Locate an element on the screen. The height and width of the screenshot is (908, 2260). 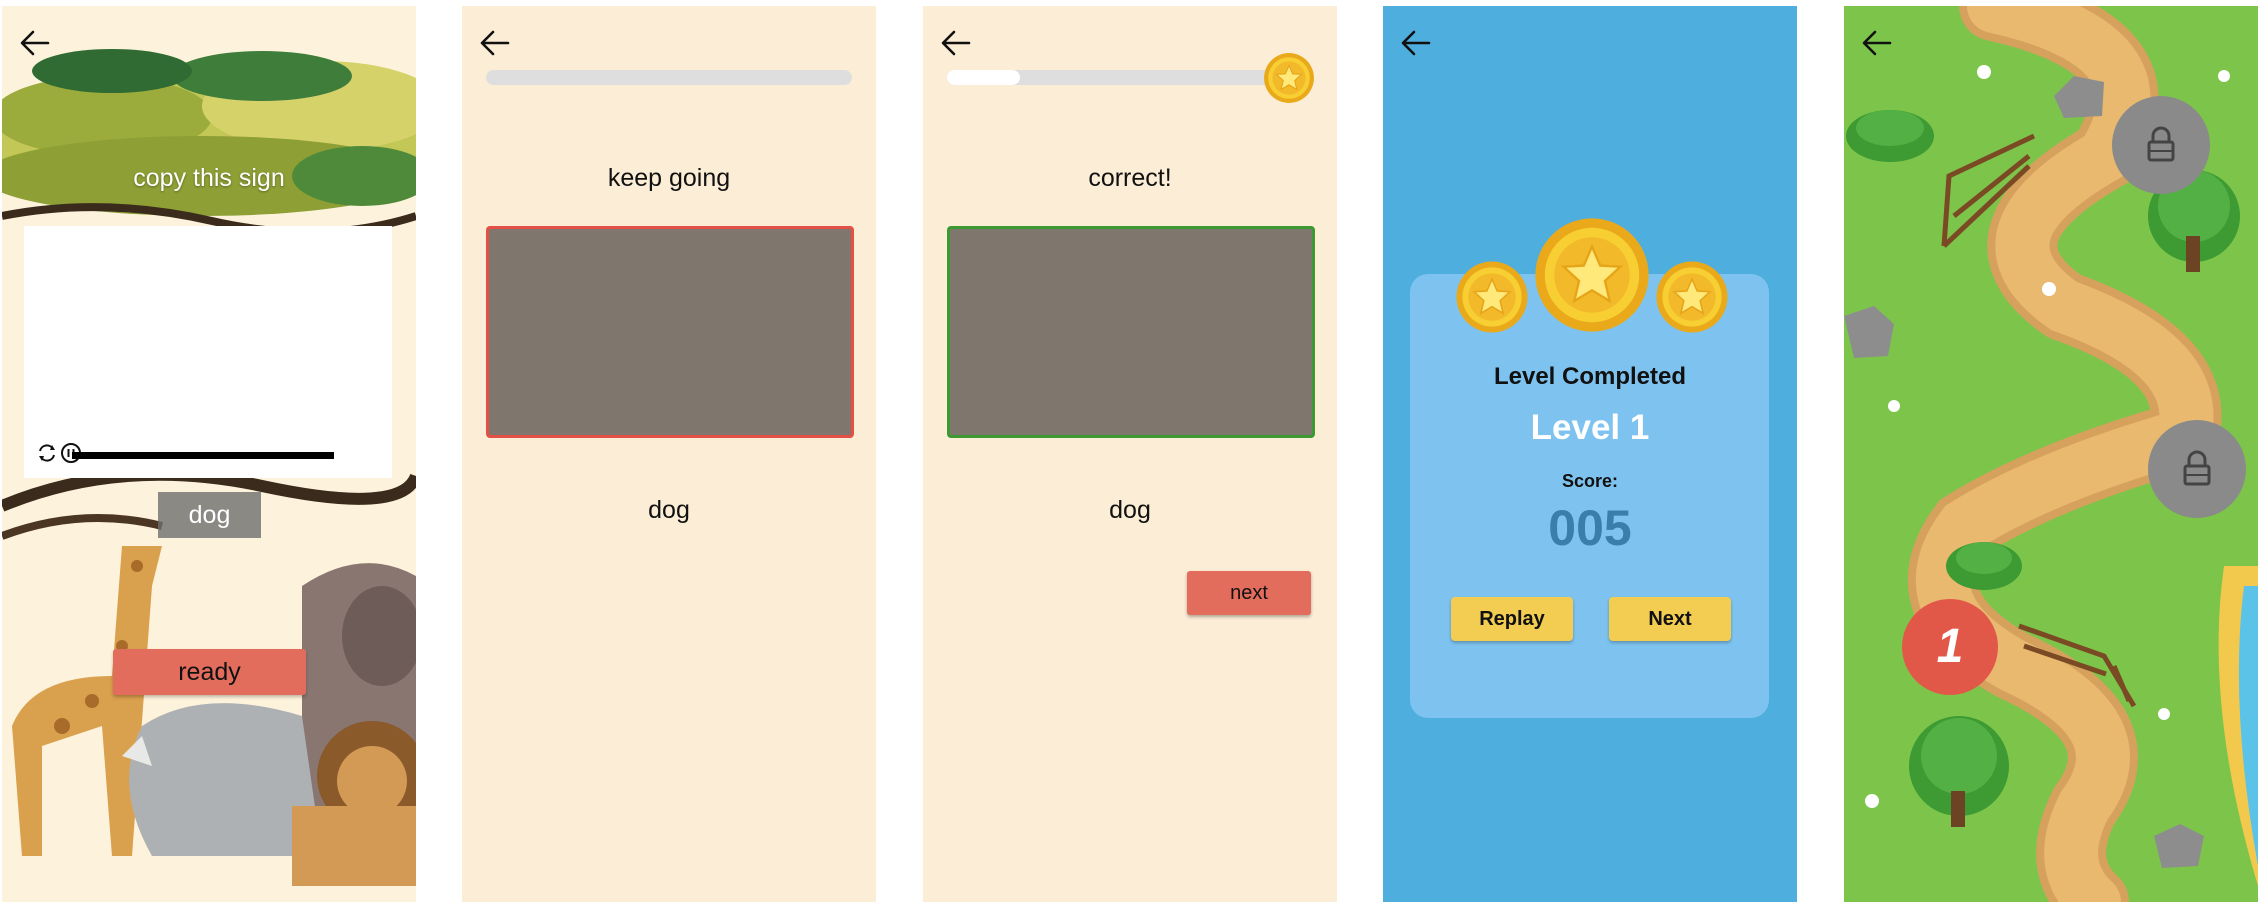
next-button: next is located at coordinates (1249, 593).